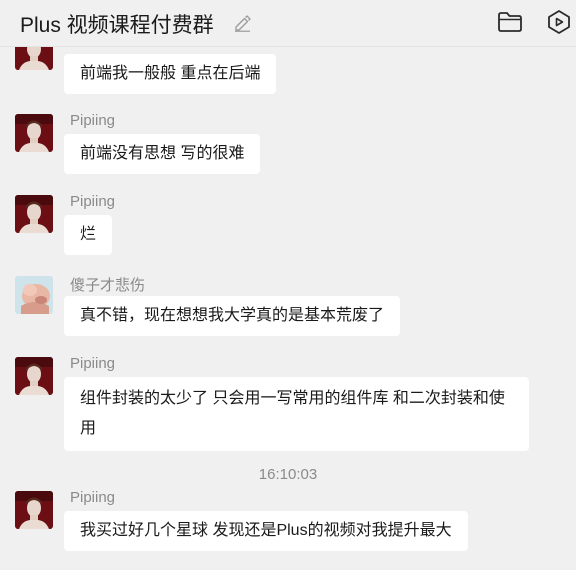  What do you see at coordinates (88, 235) in the screenshot?
I see `message-bubble: 烂` at bounding box center [88, 235].